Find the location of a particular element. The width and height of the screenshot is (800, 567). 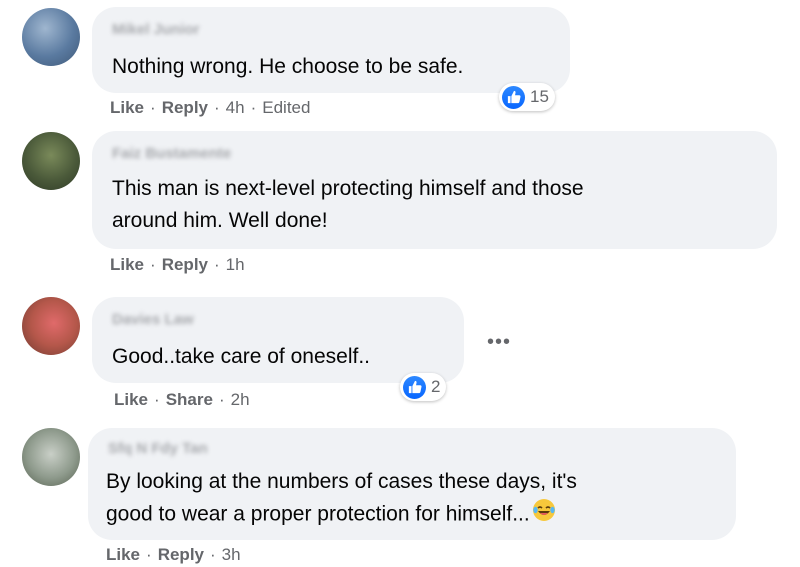

timestamp: 3h is located at coordinates (231, 554).